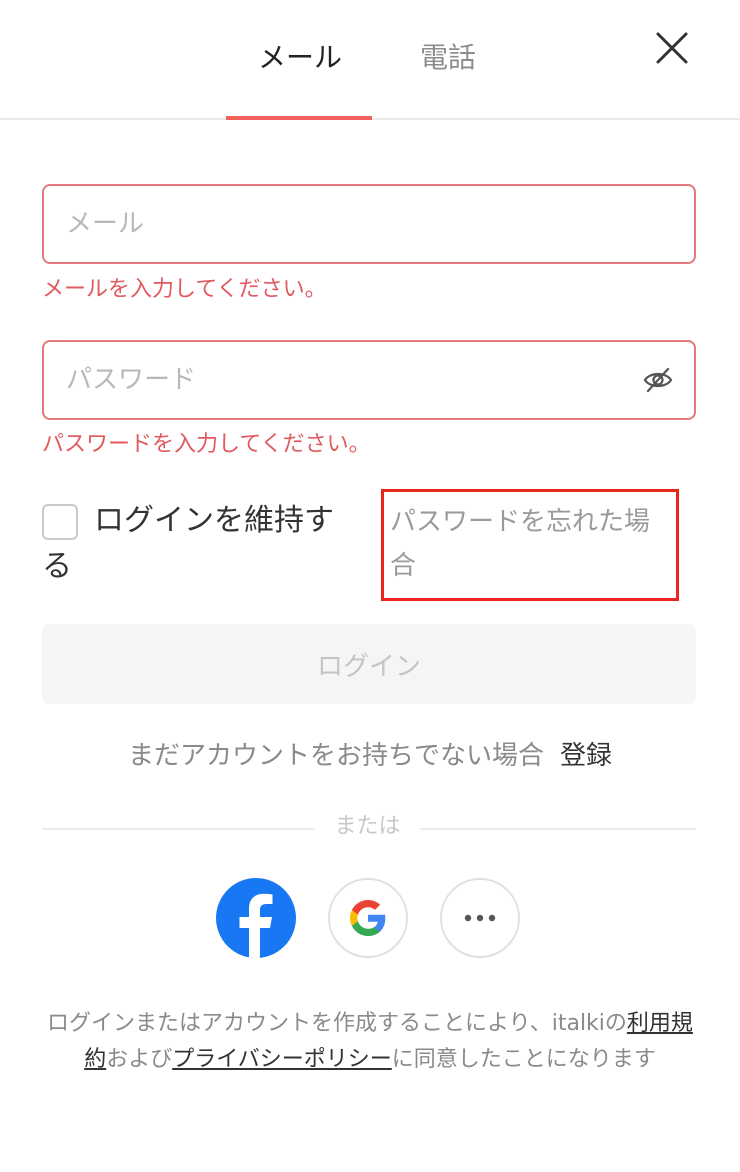  What do you see at coordinates (523, 1059) in the screenshot?
I see `legal-text-3: に同意したことになります` at bounding box center [523, 1059].